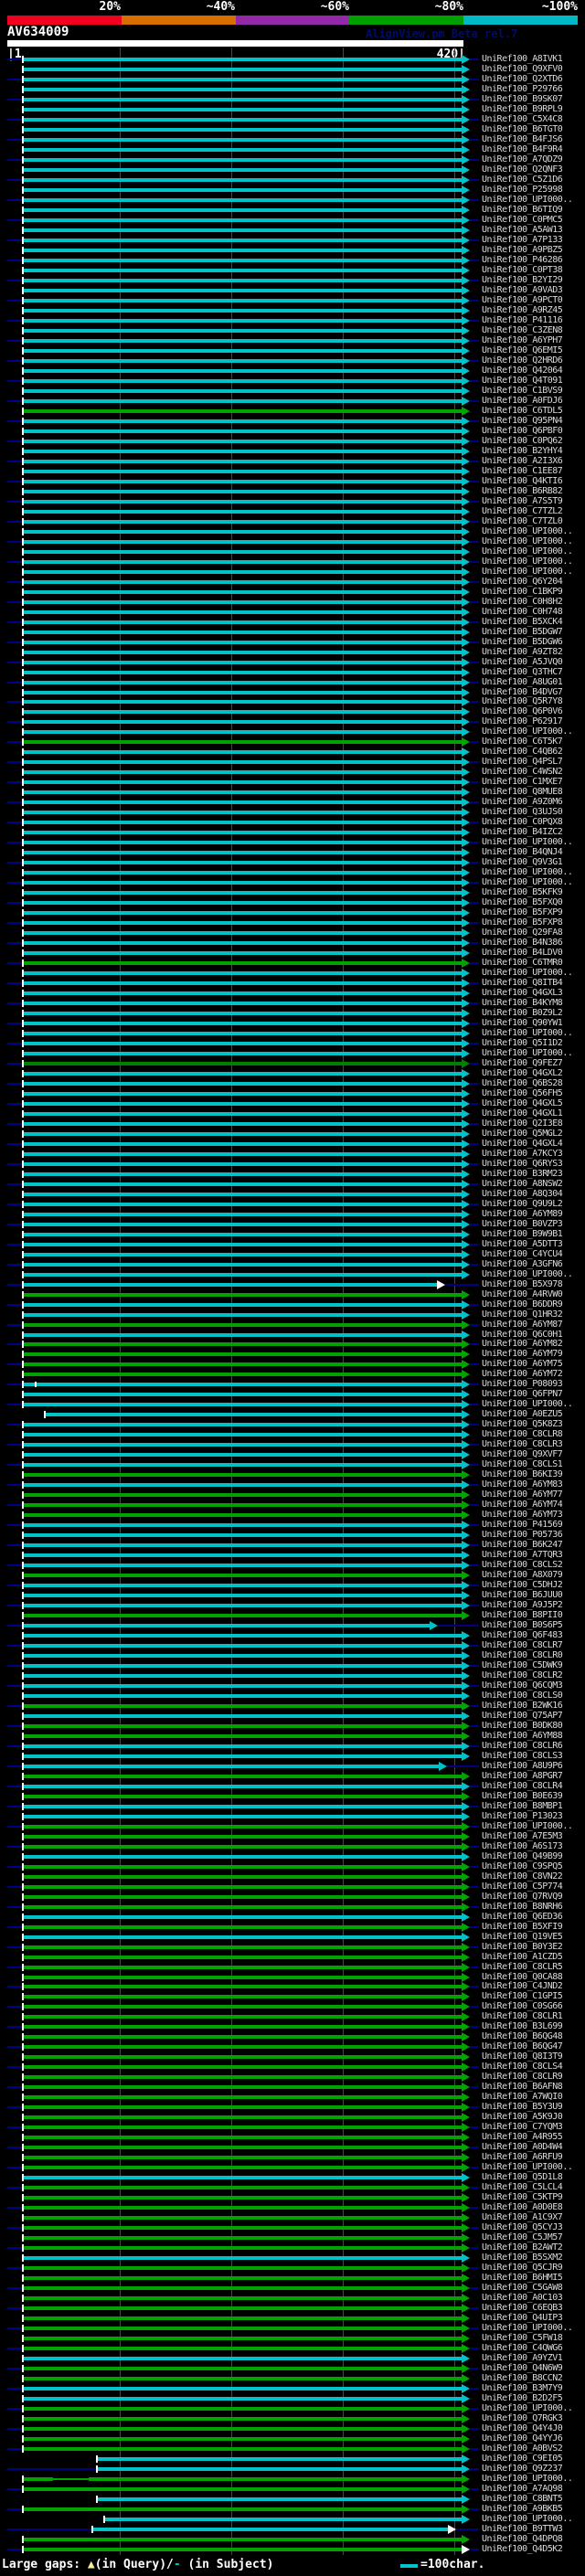 The height and width of the screenshot is (2576, 585). Describe the element at coordinates (522, 1134) in the screenshot. I see `hit-label: UniRef100_Q5MGL2` at that location.